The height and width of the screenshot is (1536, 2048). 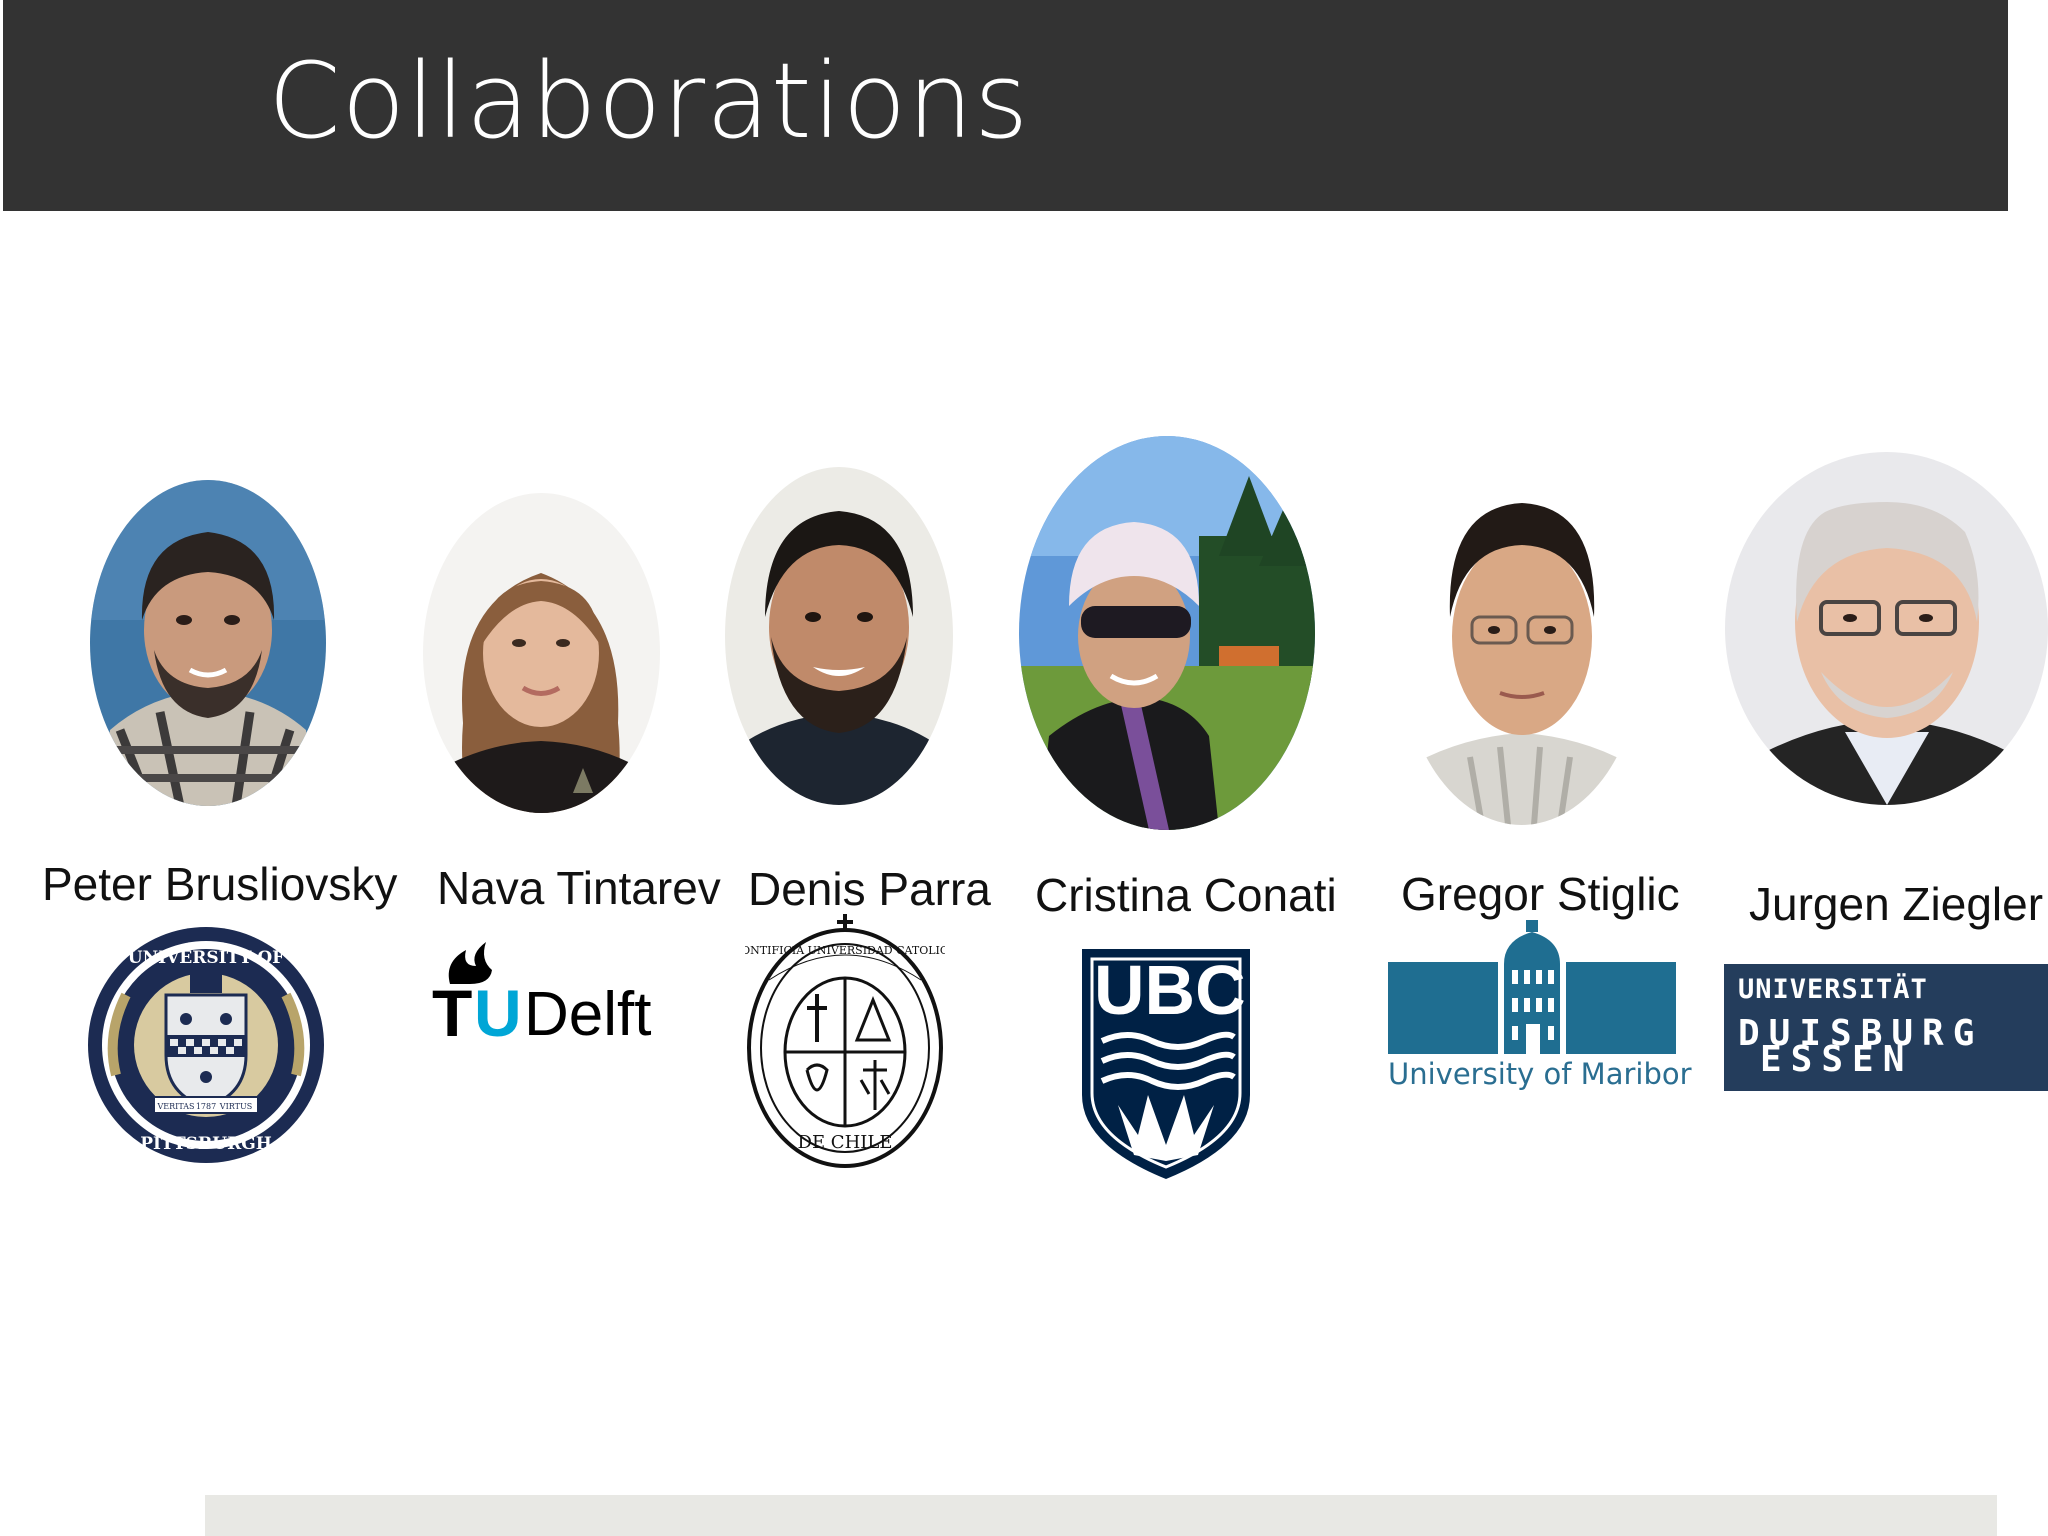 I want to click on ubc-text: UBC, so click(x=1170, y=990).